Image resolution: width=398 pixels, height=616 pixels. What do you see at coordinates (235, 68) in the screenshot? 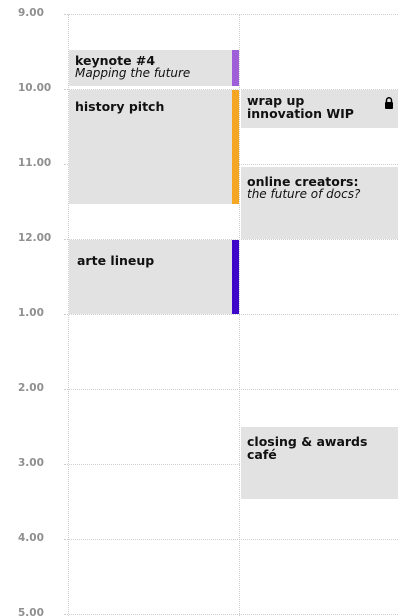
I see `event-color-bar-purple` at bounding box center [235, 68].